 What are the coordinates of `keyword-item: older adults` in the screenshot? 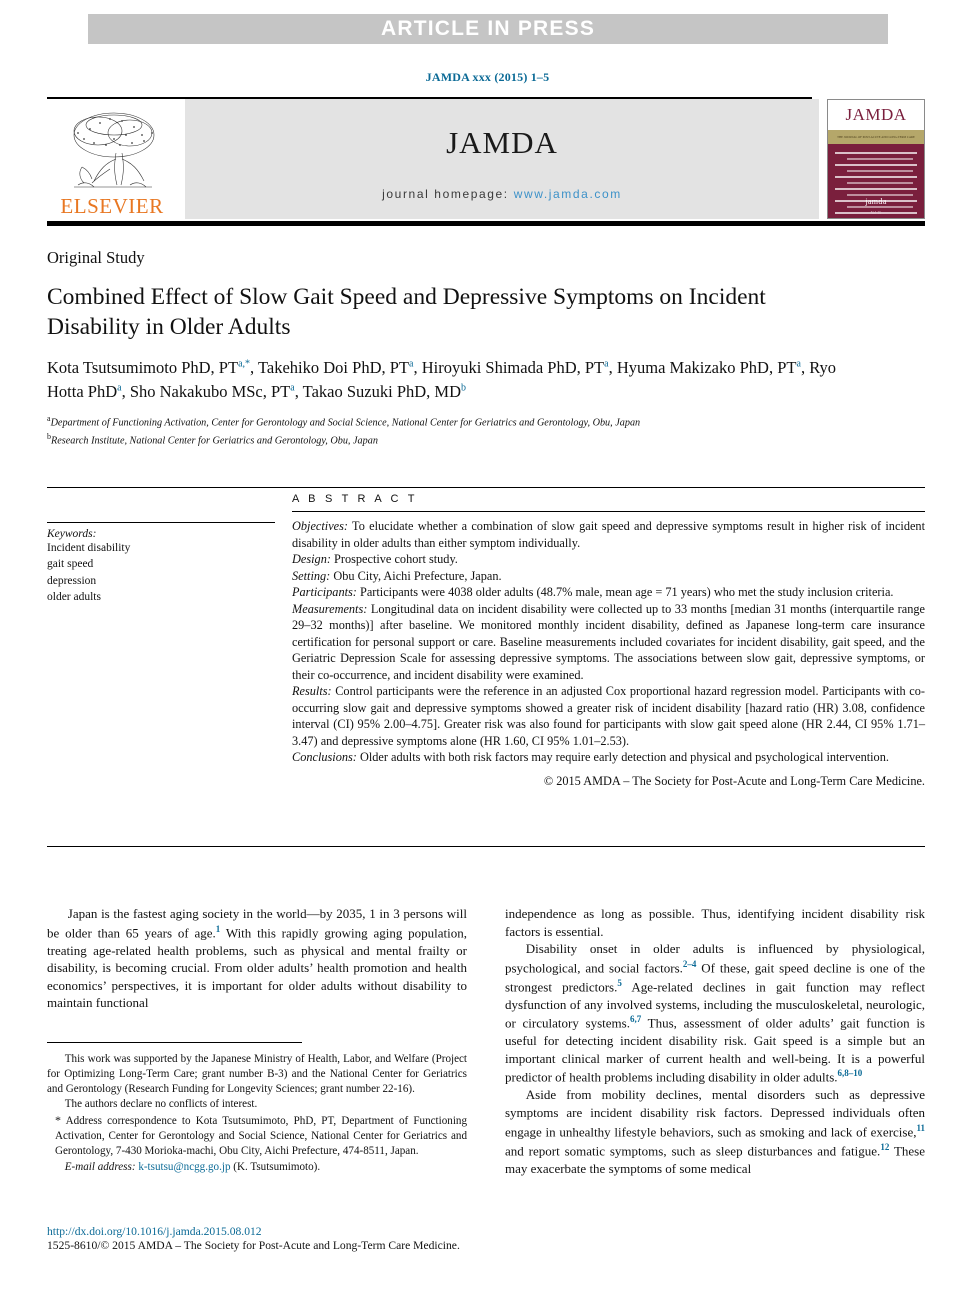 It's located at (74, 596).